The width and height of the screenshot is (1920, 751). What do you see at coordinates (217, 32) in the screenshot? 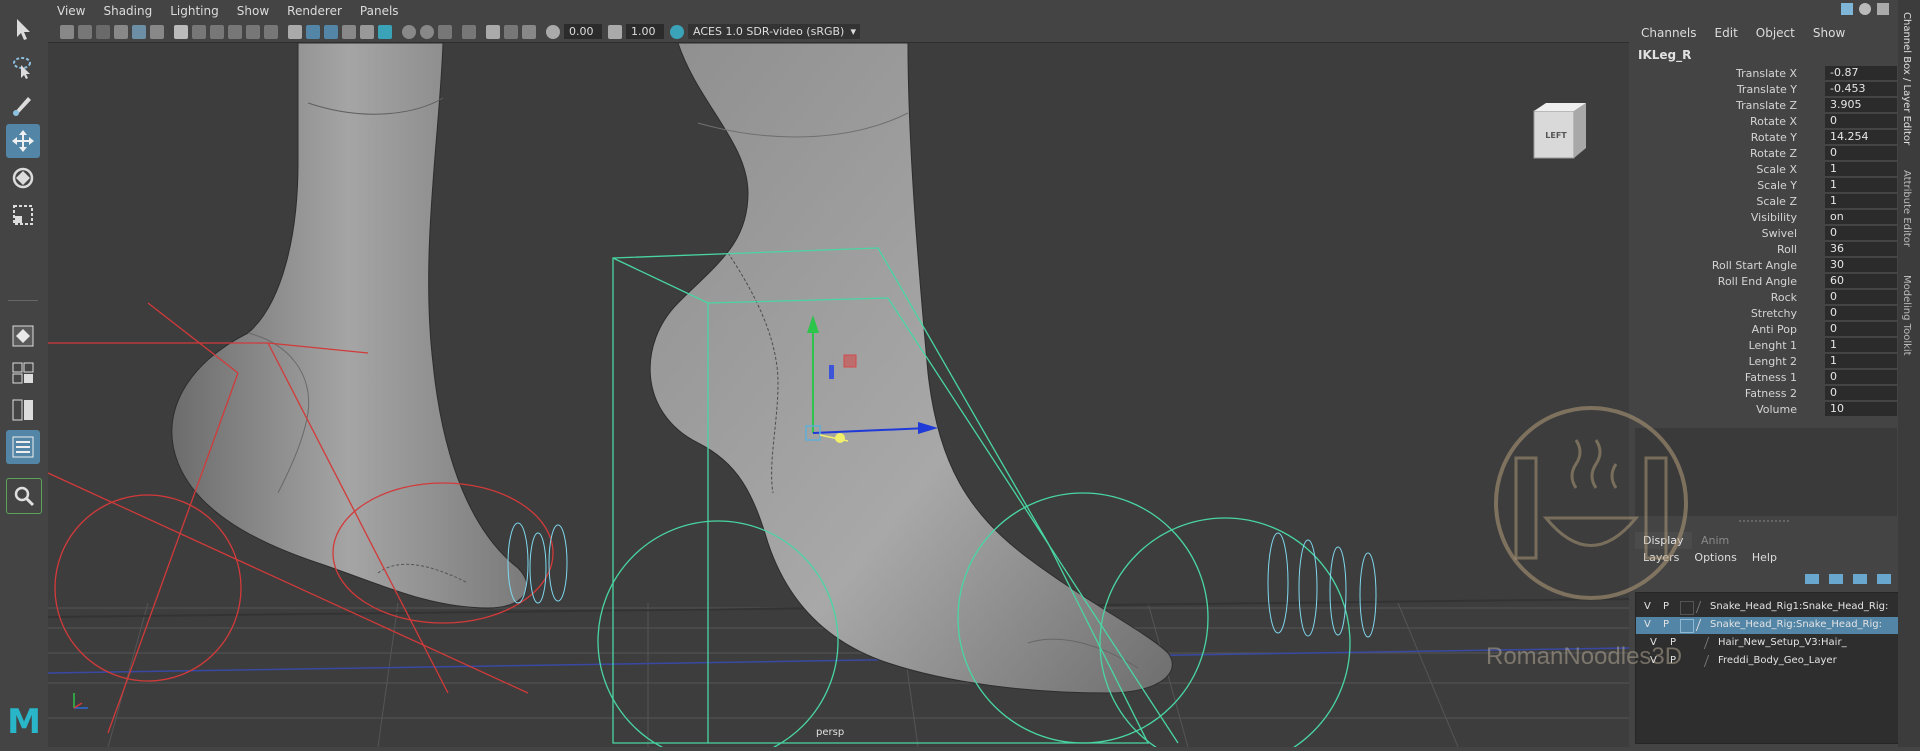
I see `resolution-gate-icon` at bounding box center [217, 32].